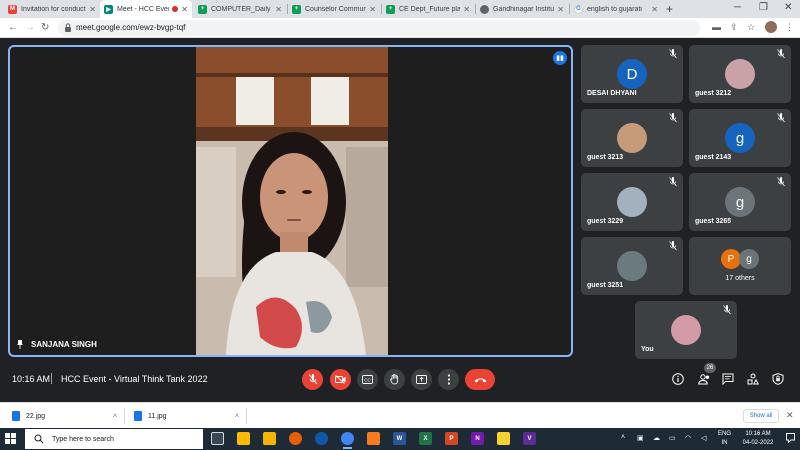  What do you see at coordinates (146, 9) in the screenshot?
I see `tab-meet: ▶ Meet - HCC Even ✕` at bounding box center [146, 9].